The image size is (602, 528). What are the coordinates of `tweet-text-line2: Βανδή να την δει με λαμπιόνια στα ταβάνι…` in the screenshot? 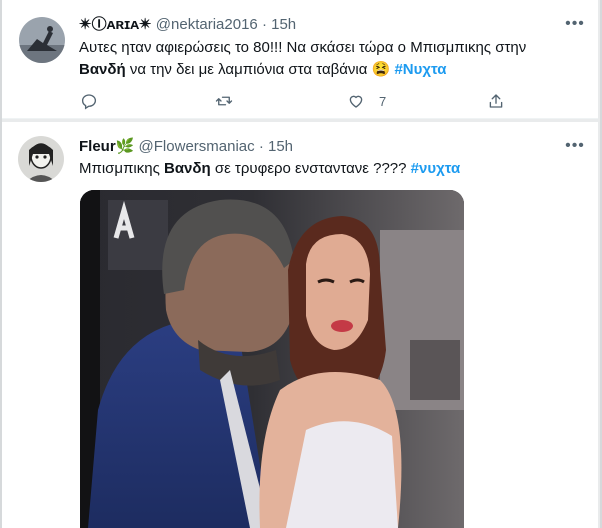 It's located at (329, 70).